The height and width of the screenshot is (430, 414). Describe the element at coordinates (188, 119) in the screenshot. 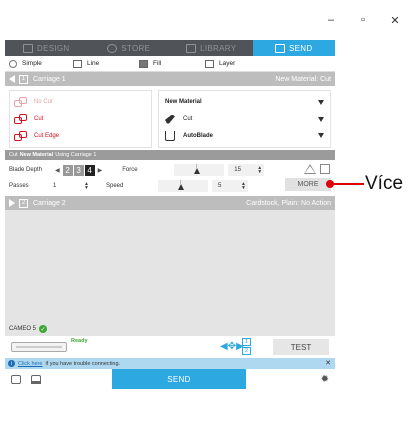

I see `action-name: Cut` at that location.